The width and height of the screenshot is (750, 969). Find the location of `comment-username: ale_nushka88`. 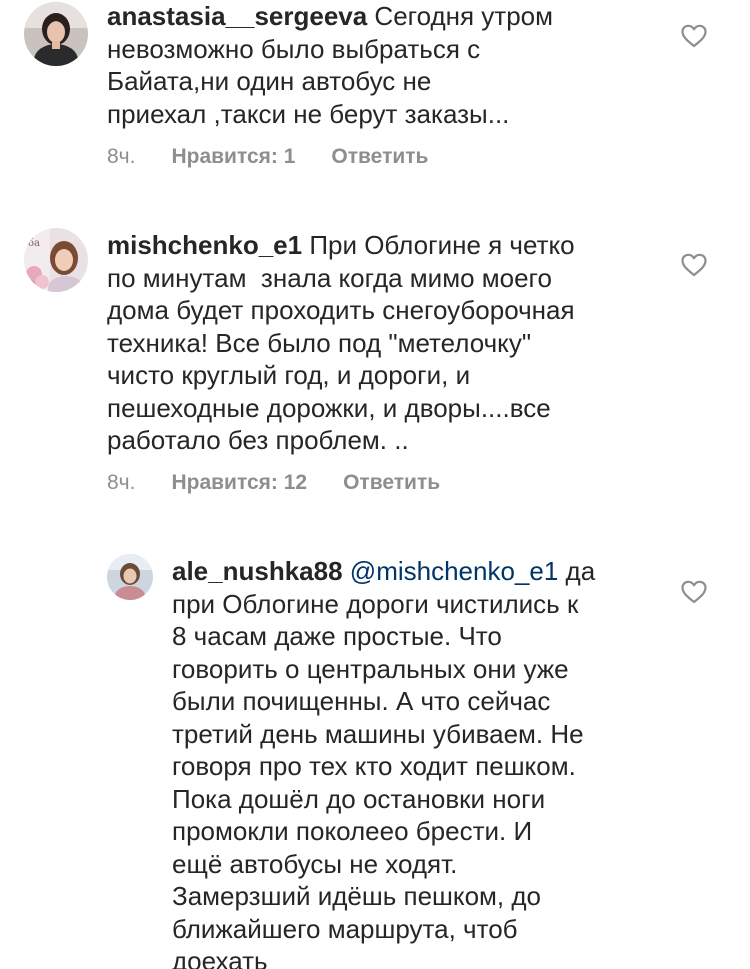

comment-username: ale_nushka88 is located at coordinates (257, 571).